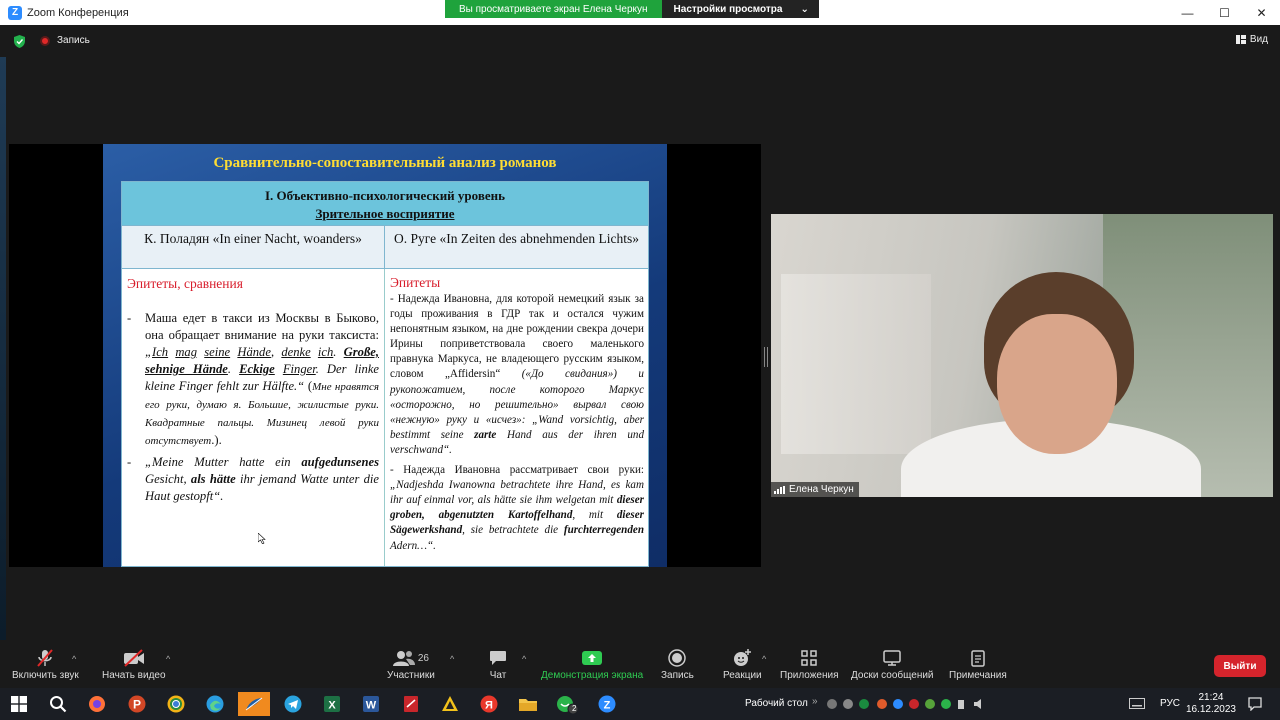  Describe the element at coordinates (1240, 666) in the screenshot. I see `leave-button: Выйти` at that location.